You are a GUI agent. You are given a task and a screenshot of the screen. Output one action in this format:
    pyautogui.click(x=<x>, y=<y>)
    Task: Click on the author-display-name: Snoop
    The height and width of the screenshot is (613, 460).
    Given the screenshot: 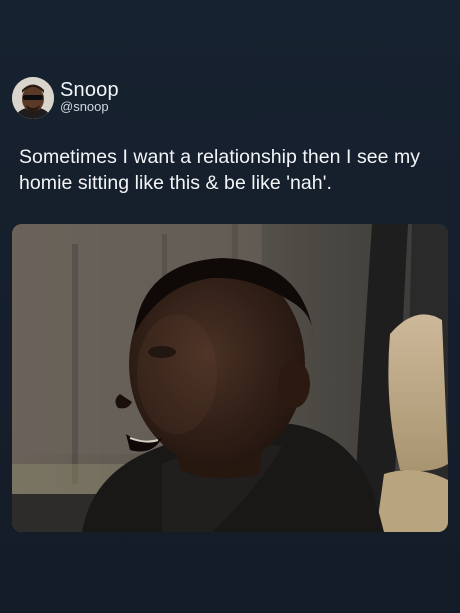 What is the action you would take?
    pyautogui.click(x=89, y=90)
    